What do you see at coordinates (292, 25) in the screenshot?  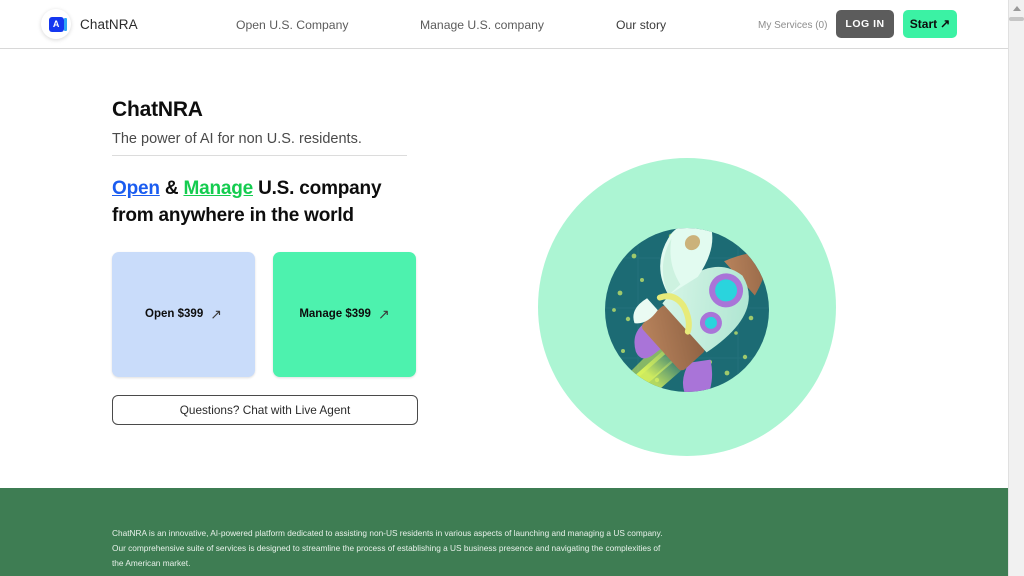 I see `nav-link-open-us-company: Open U.S. Company` at bounding box center [292, 25].